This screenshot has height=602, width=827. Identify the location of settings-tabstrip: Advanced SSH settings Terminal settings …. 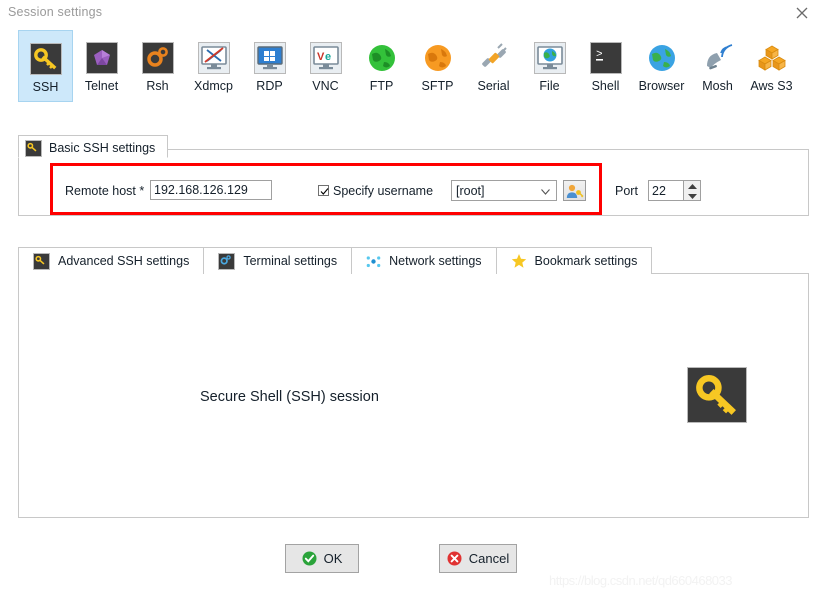
(335, 260).